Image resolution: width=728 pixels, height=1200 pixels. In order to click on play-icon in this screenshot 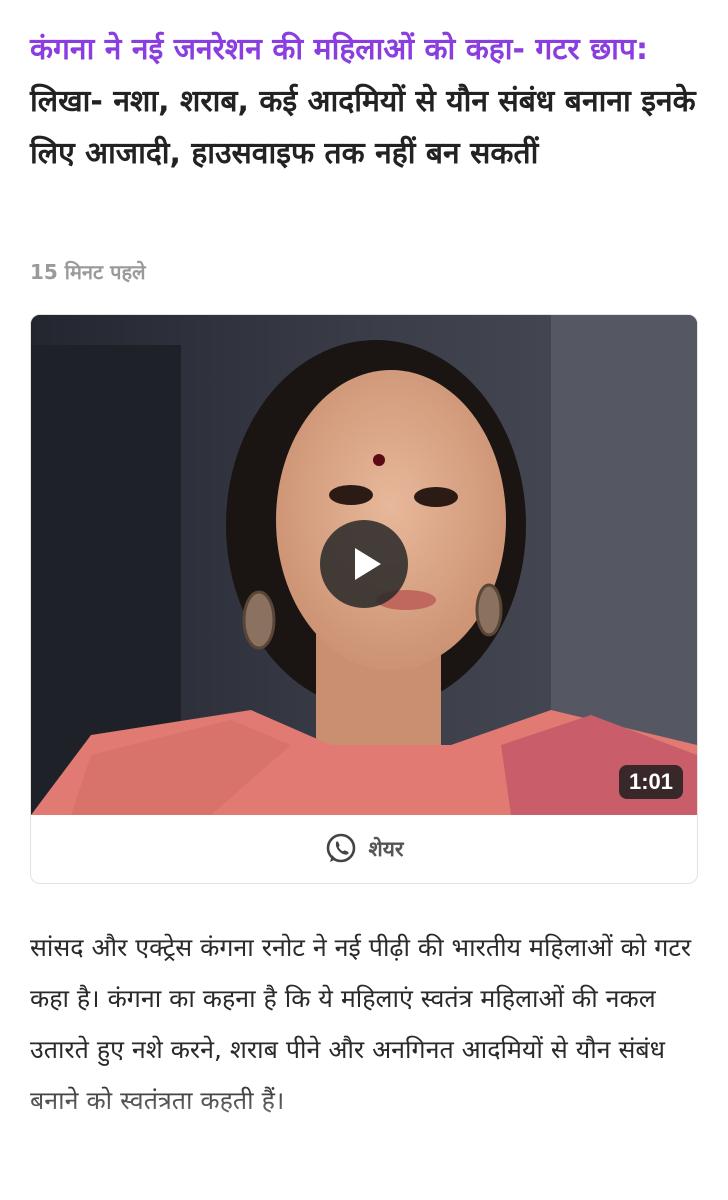, I will do `click(368, 564)`.